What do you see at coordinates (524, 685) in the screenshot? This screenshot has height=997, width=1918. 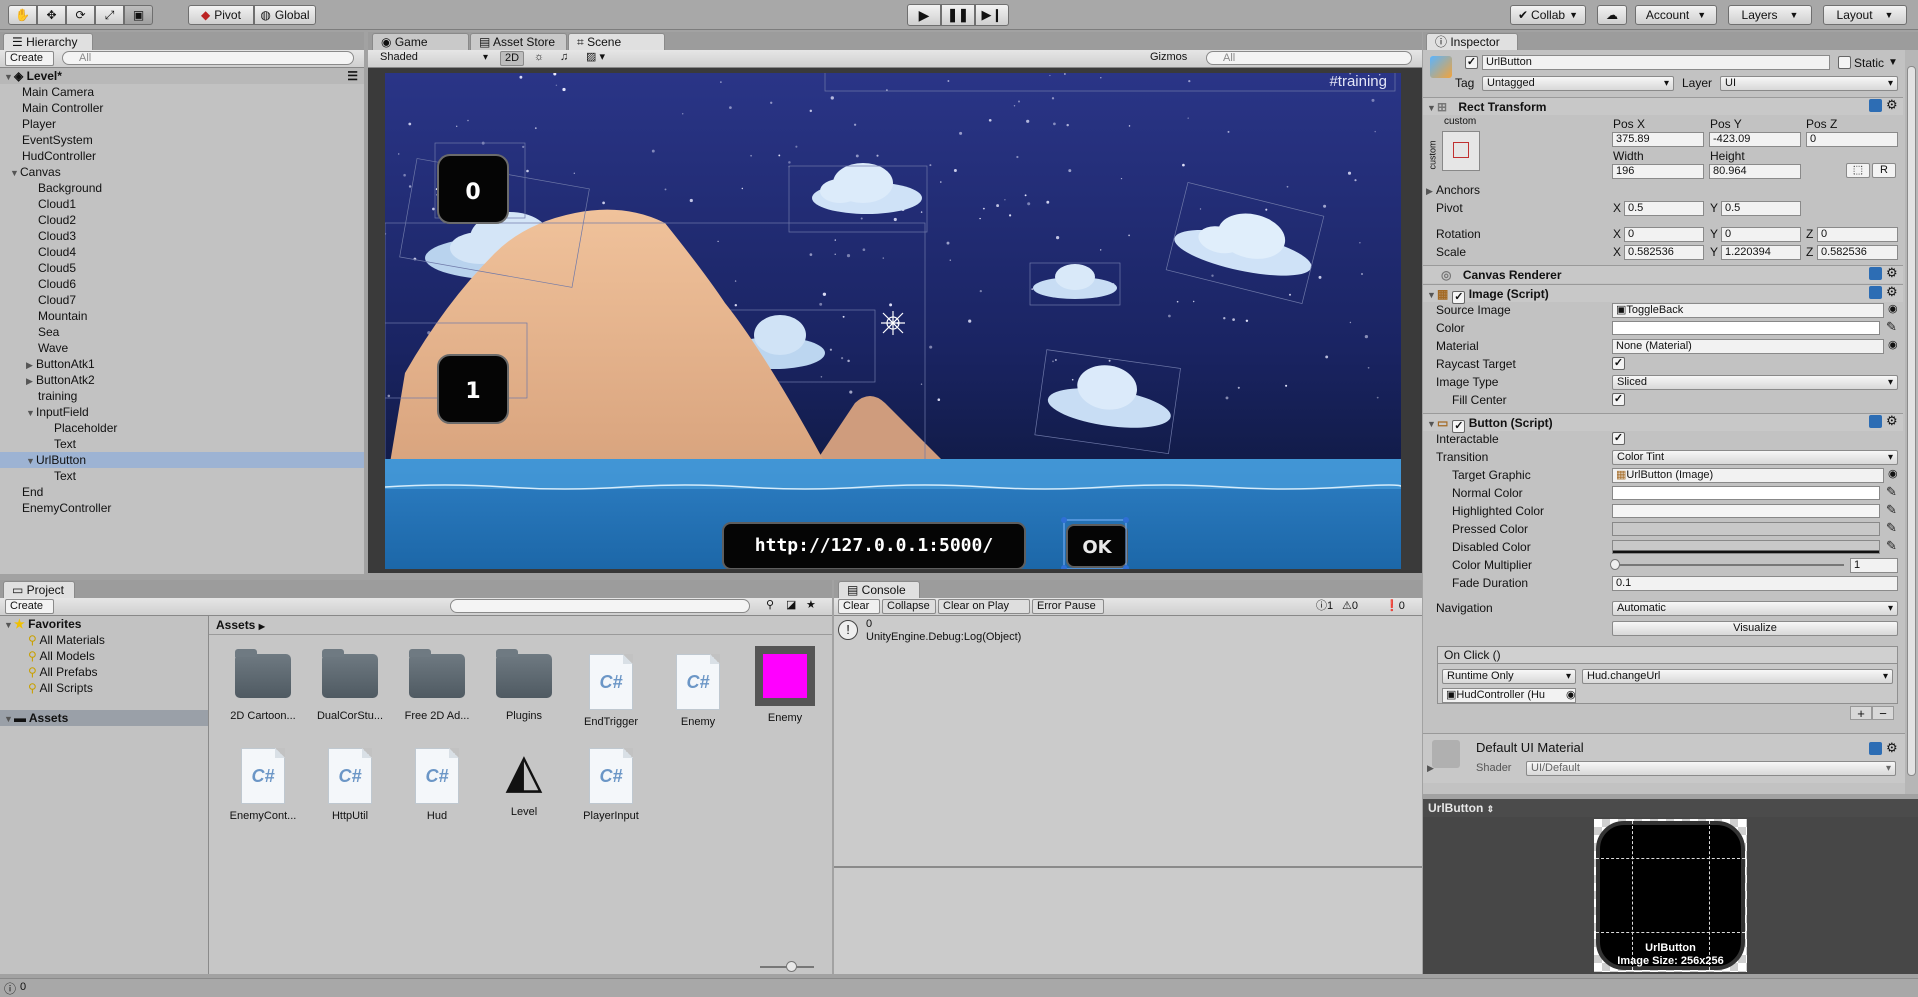 I see `asset-item: Plugins` at bounding box center [524, 685].